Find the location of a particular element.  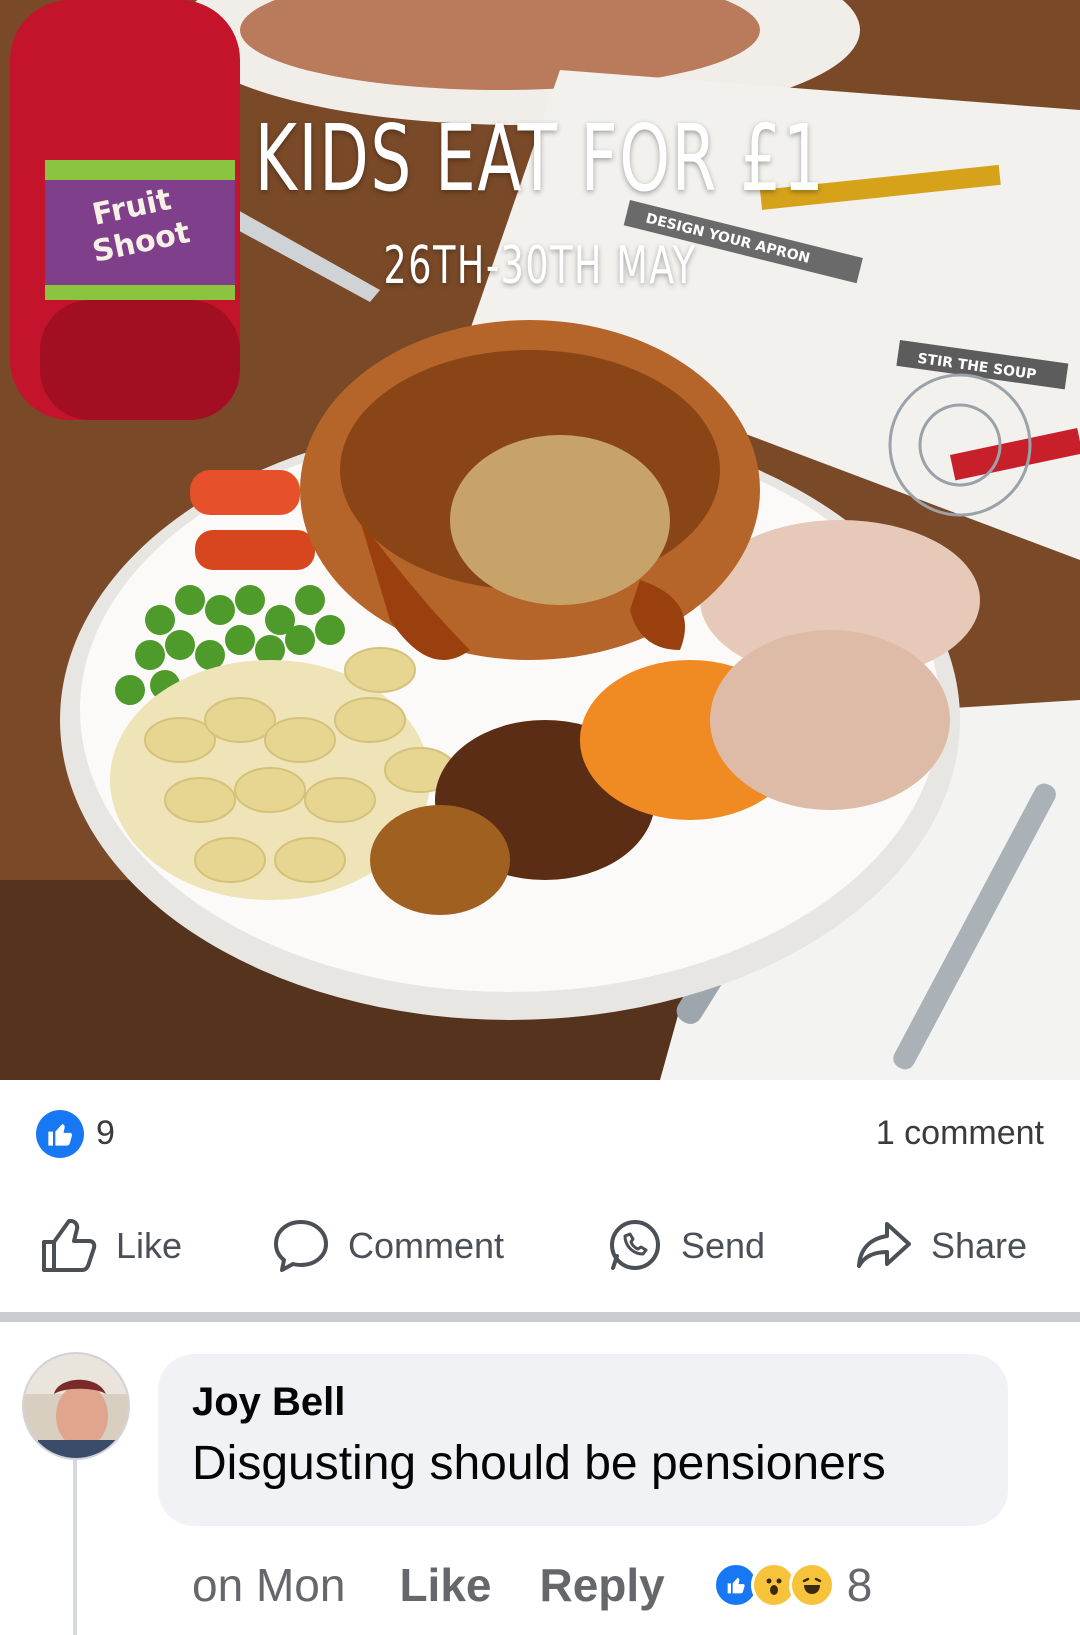

comment-bubble: Joy Bell Disgusting should be pensioners is located at coordinates (583, 1440).